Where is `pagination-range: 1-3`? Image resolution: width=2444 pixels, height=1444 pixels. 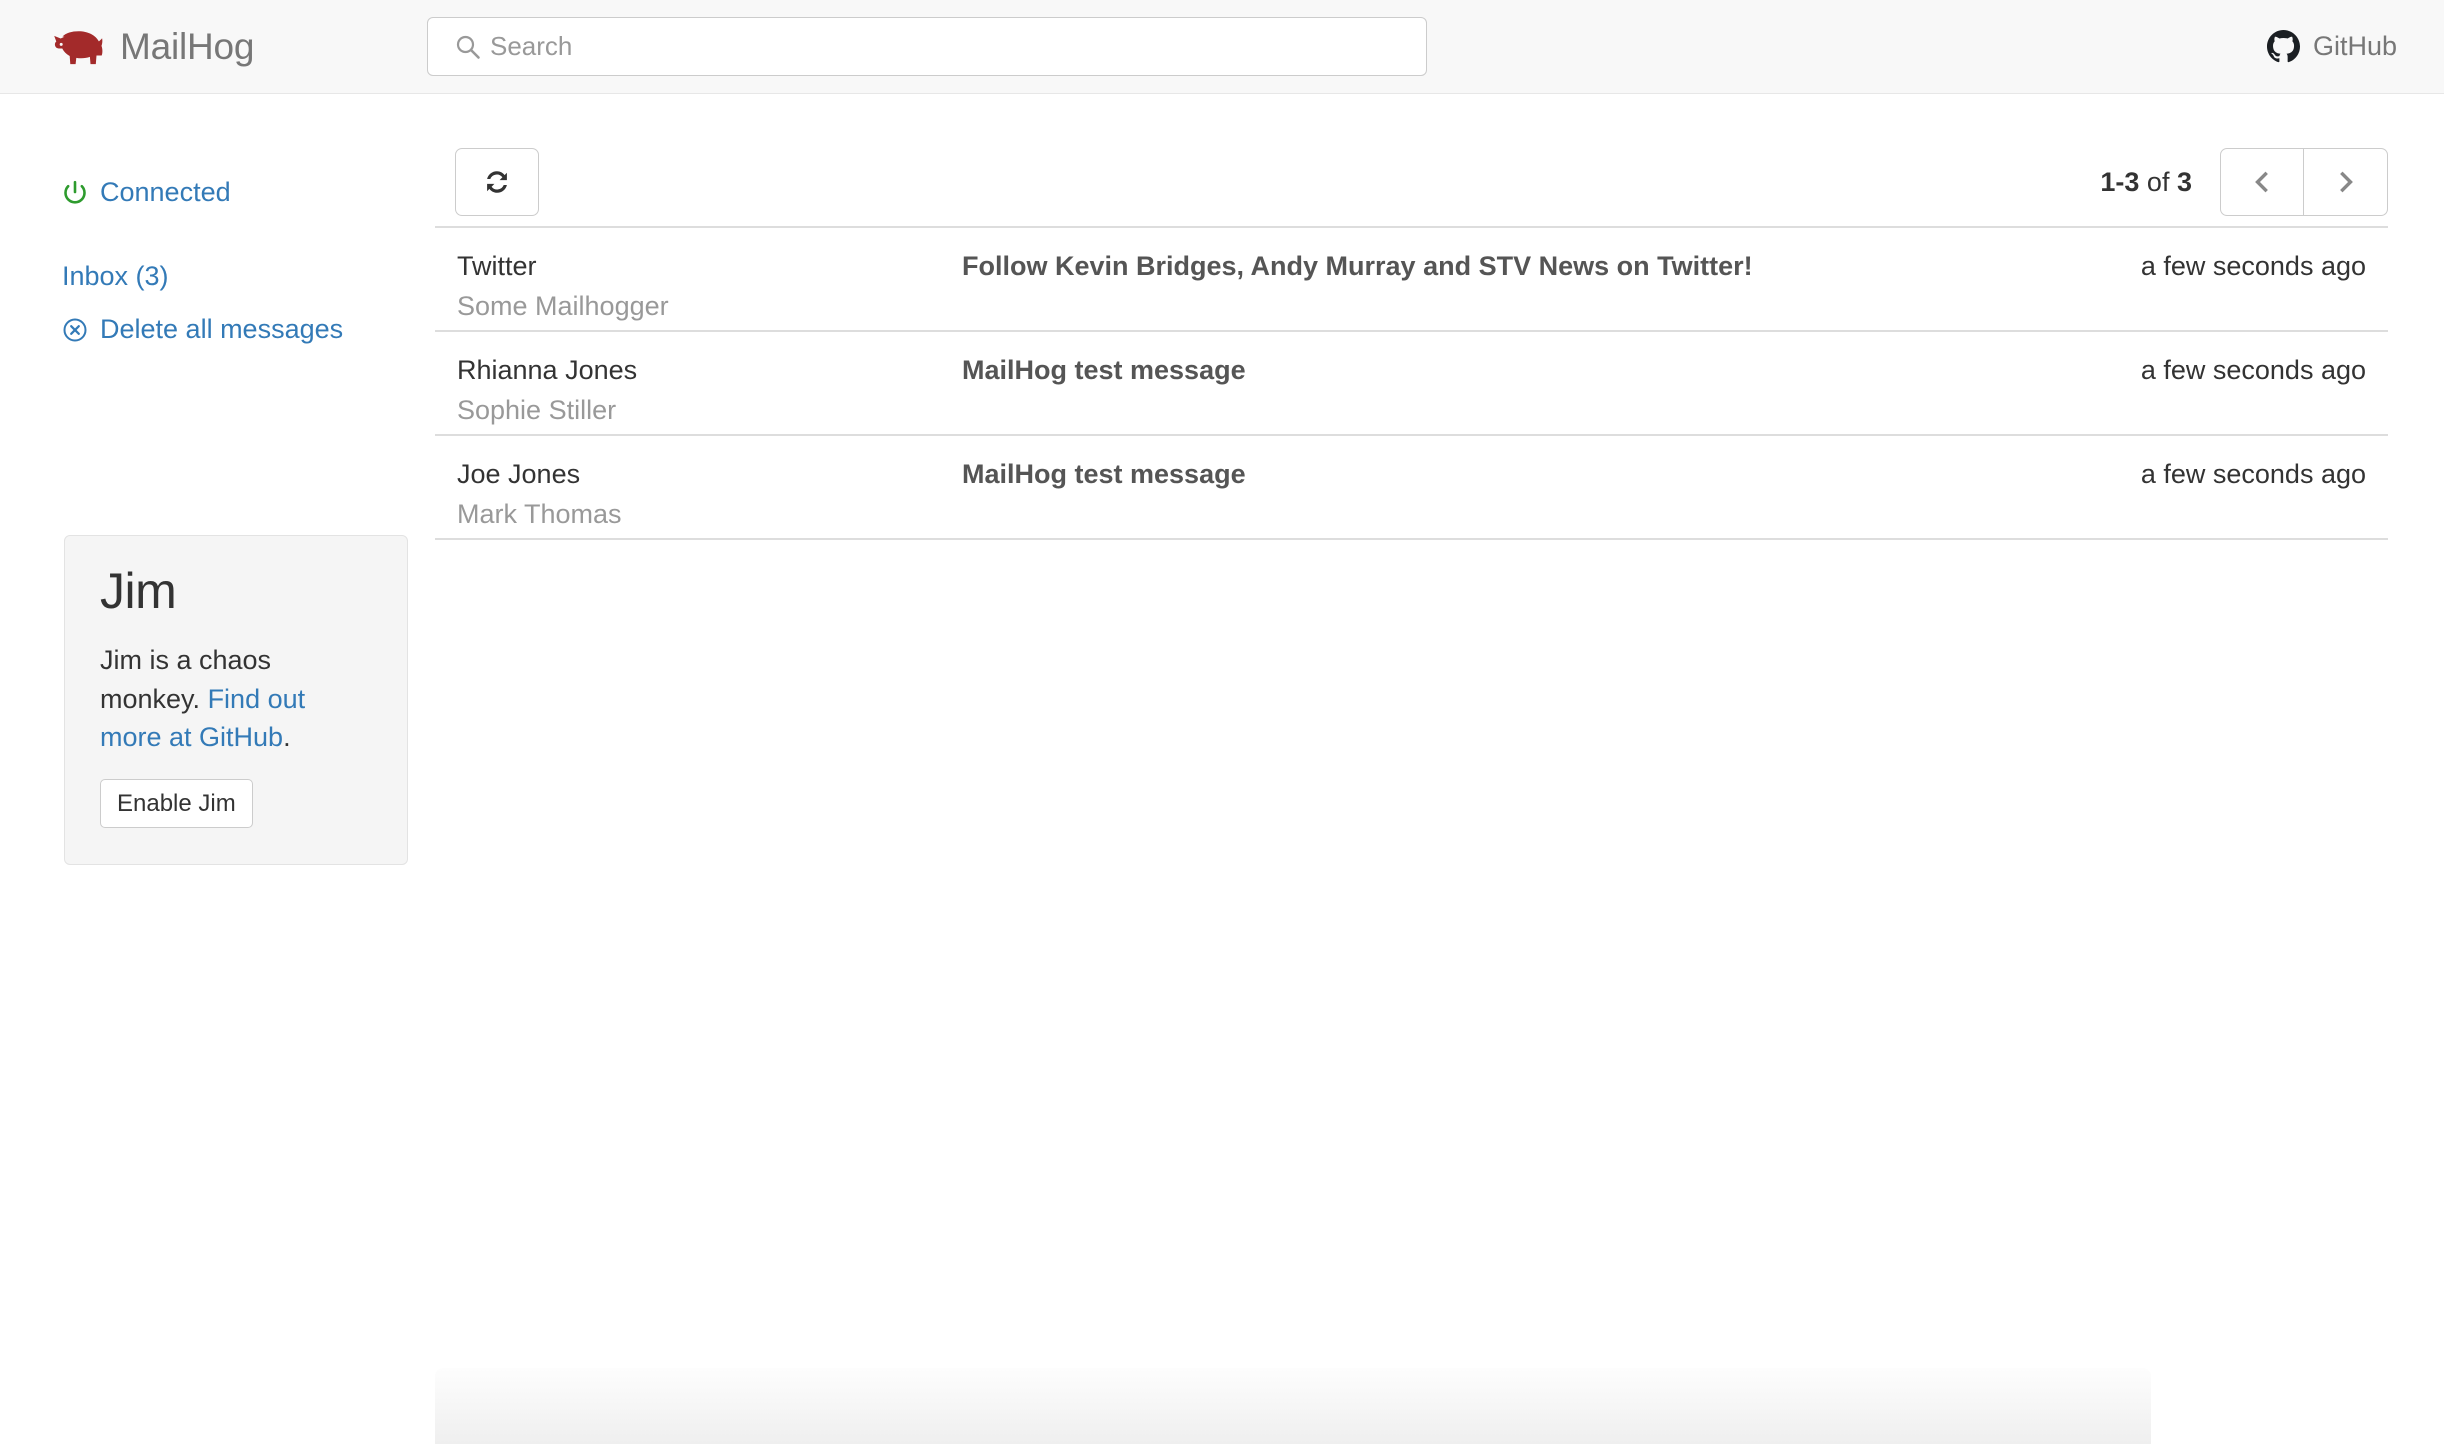
pagination-range: 1-3 is located at coordinates (2120, 181).